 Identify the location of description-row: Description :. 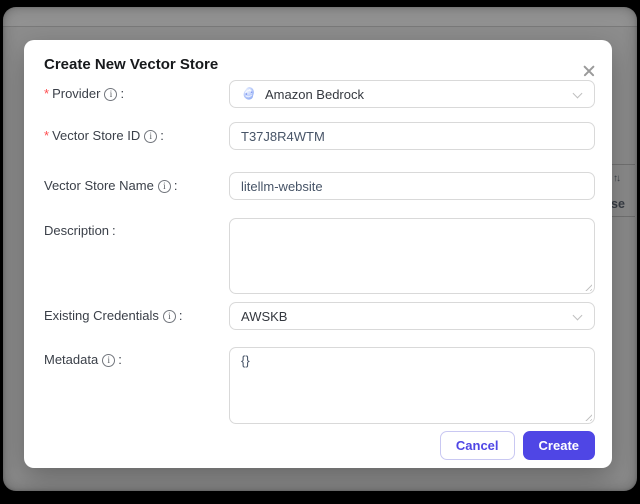
(319, 256).